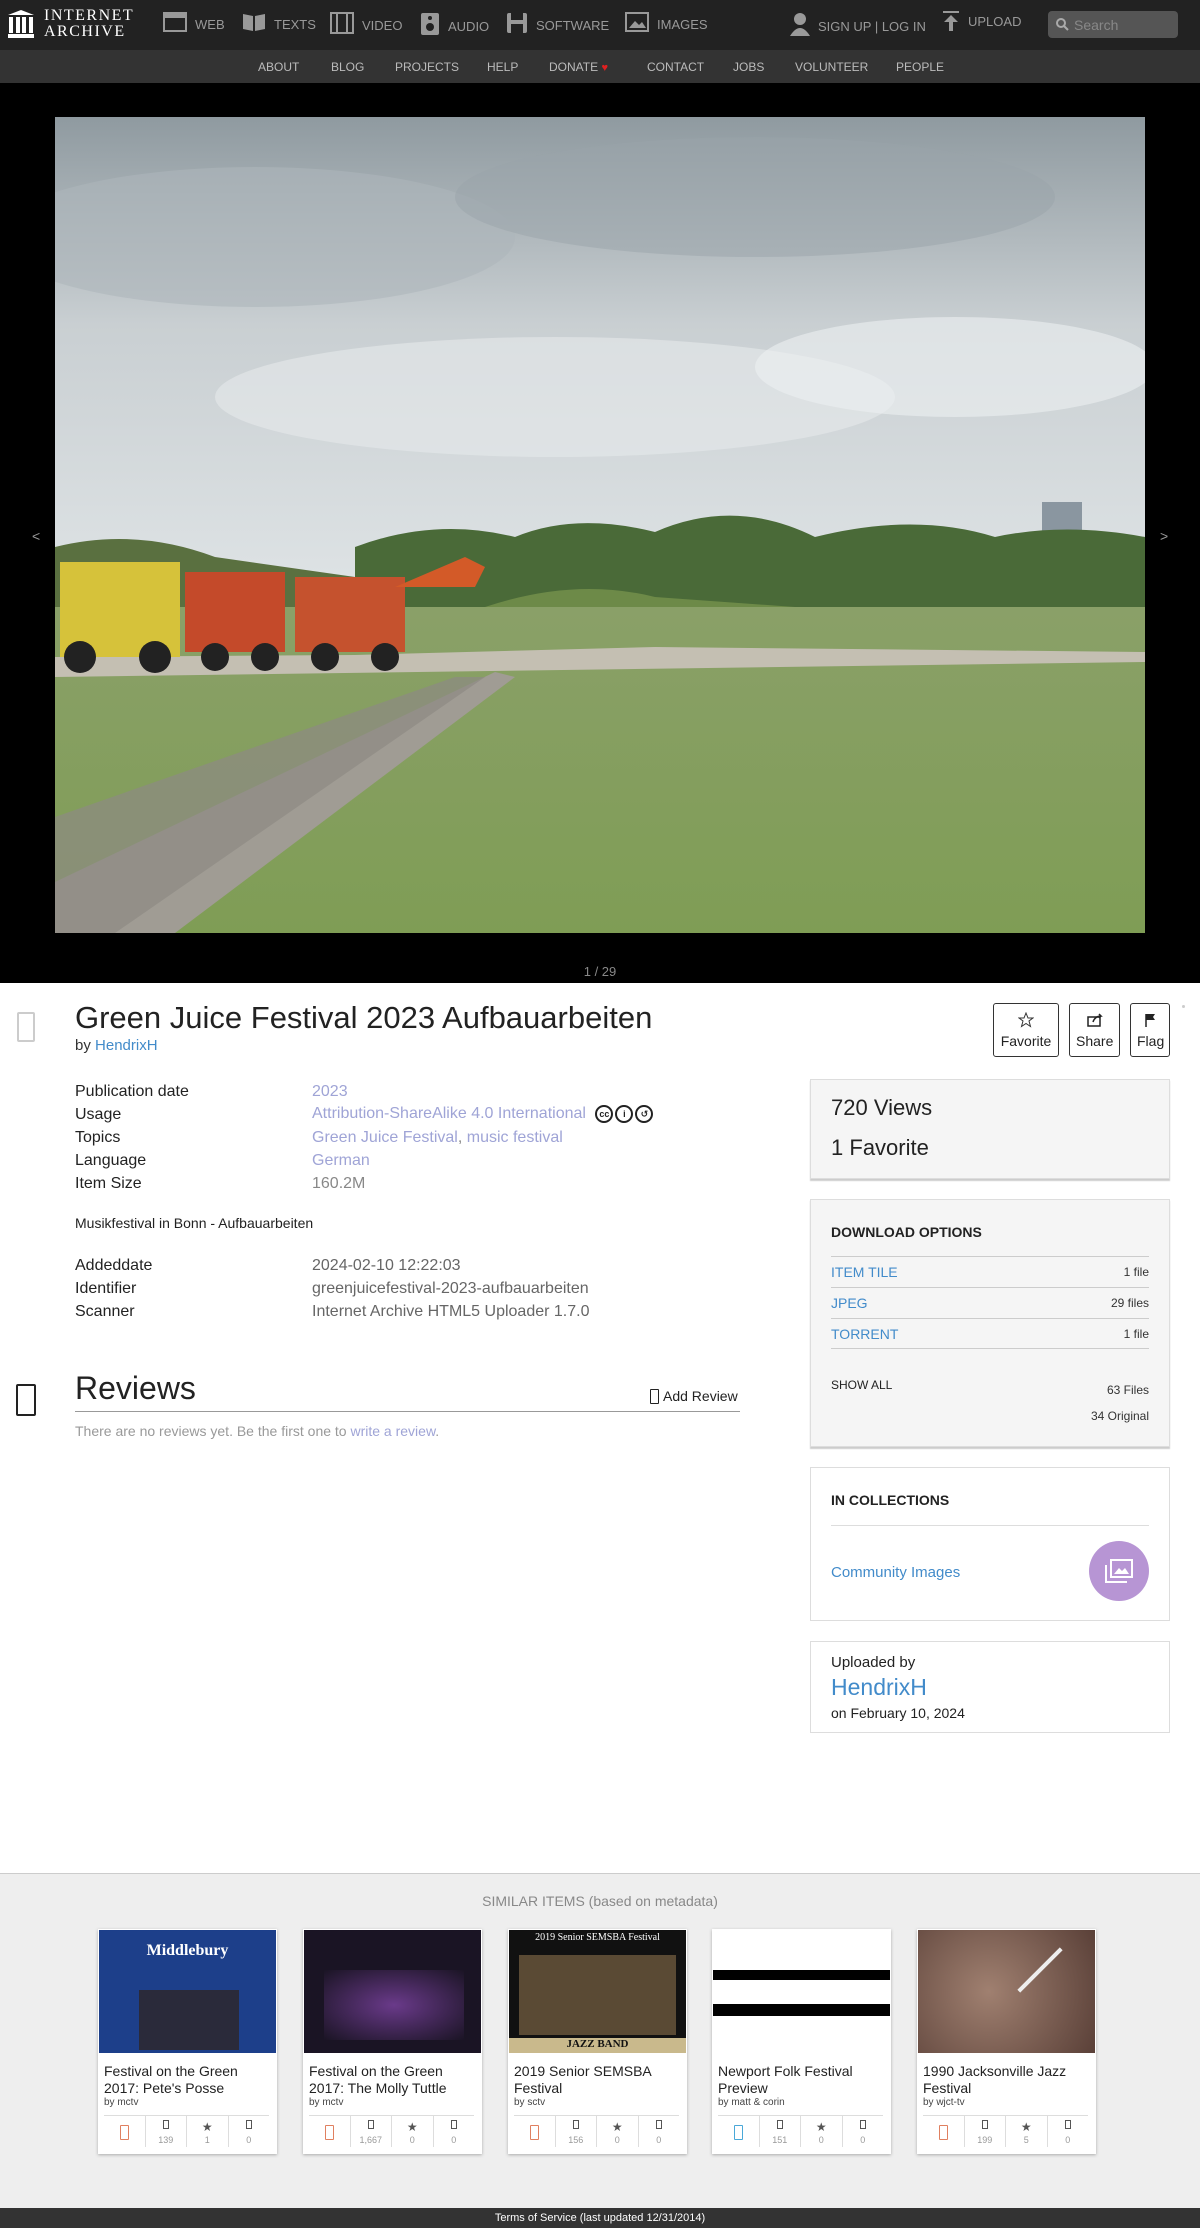  I want to click on views-count: 151, so click(780, 2140).